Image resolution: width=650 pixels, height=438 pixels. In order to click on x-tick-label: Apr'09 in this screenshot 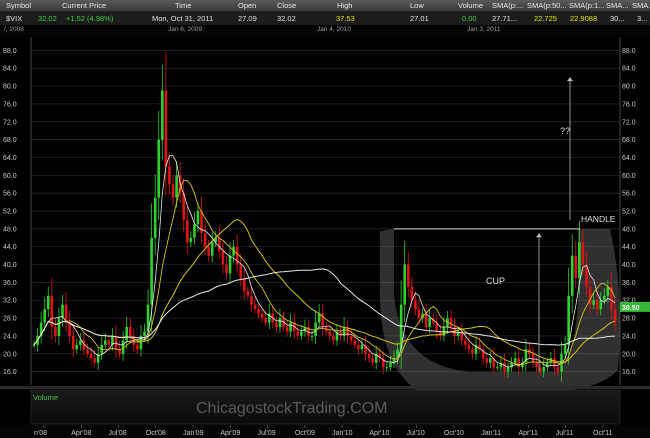, I will do `click(230, 433)`.